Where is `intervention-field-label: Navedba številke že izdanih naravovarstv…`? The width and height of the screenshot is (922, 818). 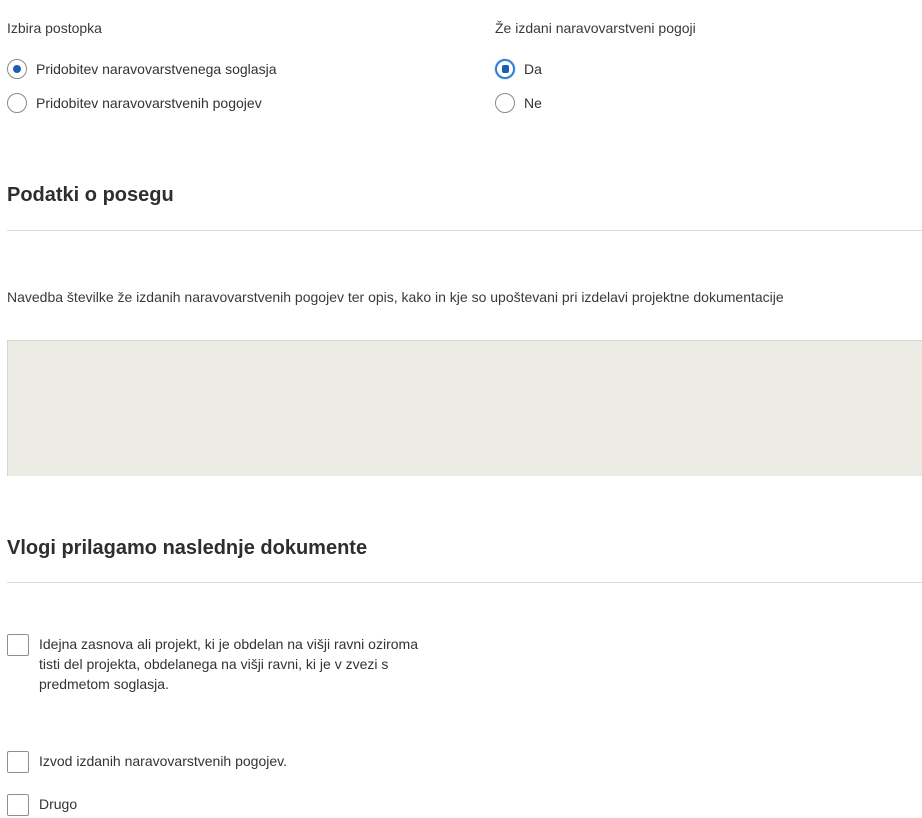
intervention-field-label: Navedba številke že izdanih naravovarstv… is located at coordinates (395, 297).